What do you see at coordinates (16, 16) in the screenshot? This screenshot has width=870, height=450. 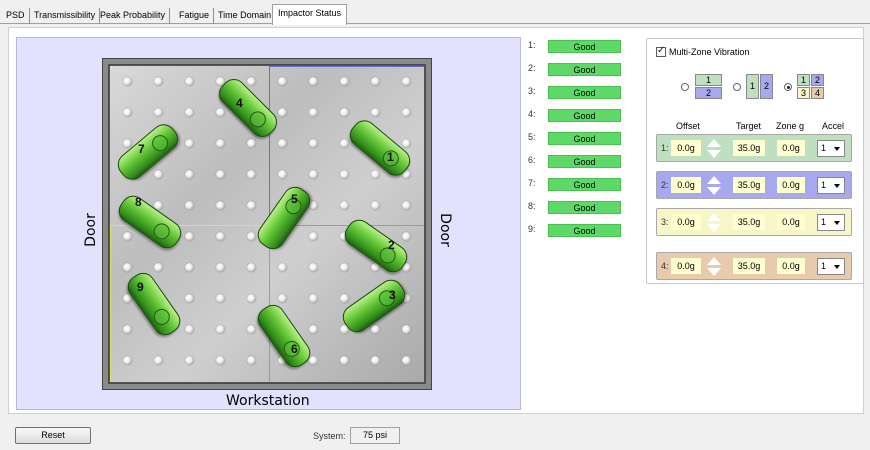 I see `tab-psd: PSD` at bounding box center [16, 16].